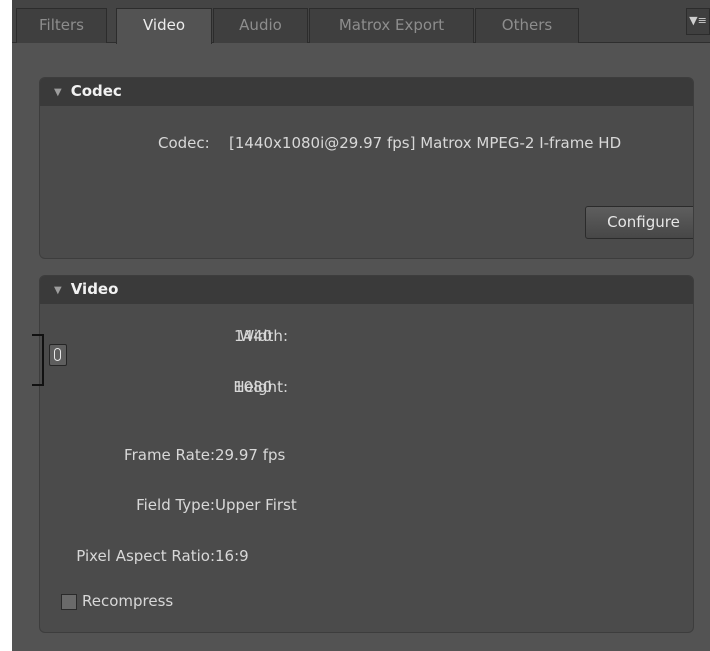 The width and height of the screenshot is (710, 651). What do you see at coordinates (184, 143) in the screenshot?
I see `codec-label: Codec:` at bounding box center [184, 143].